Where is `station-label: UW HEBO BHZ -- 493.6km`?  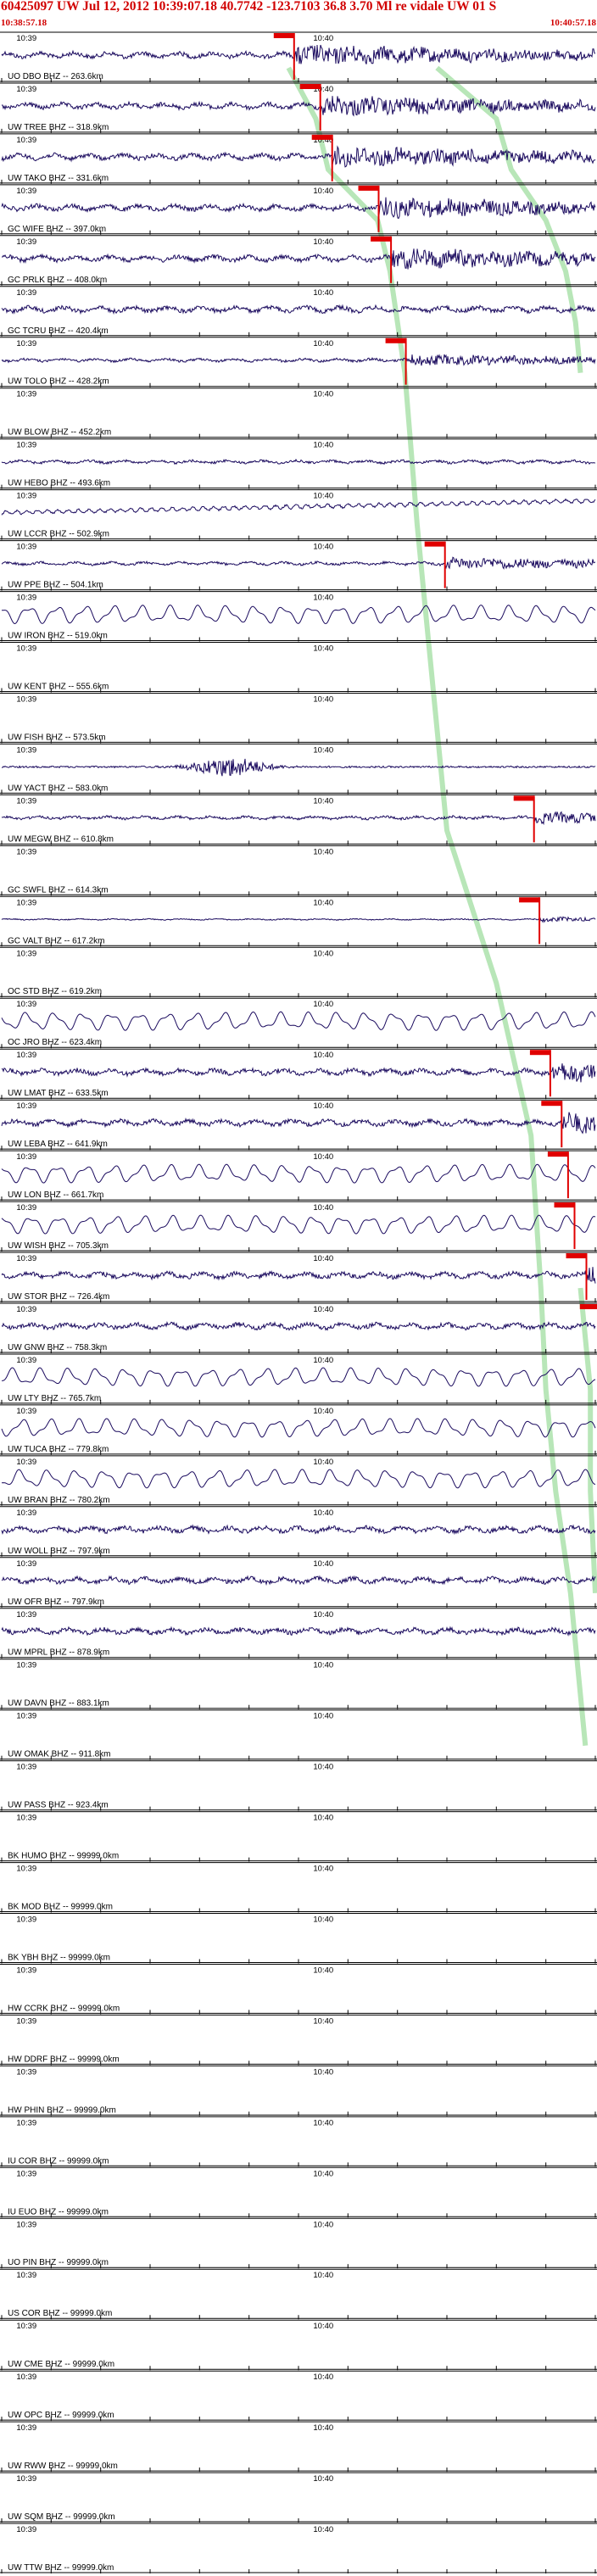 station-label: UW HEBO BHZ -- 493.6km is located at coordinates (59, 483).